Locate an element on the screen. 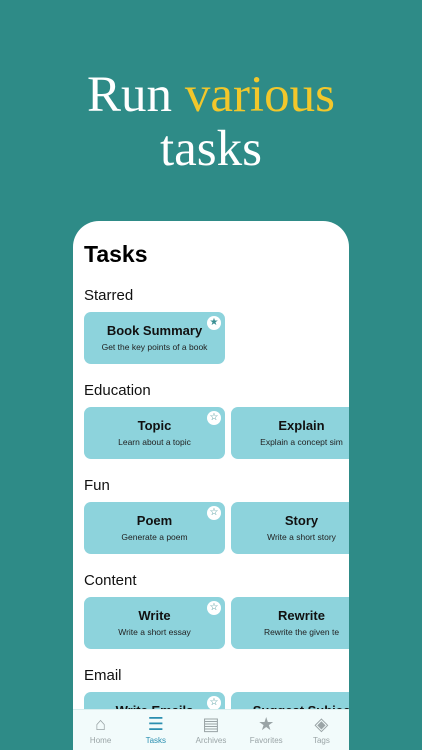 The image size is (422, 750). tab-tasks: ☰ Tasks is located at coordinates (155, 730).